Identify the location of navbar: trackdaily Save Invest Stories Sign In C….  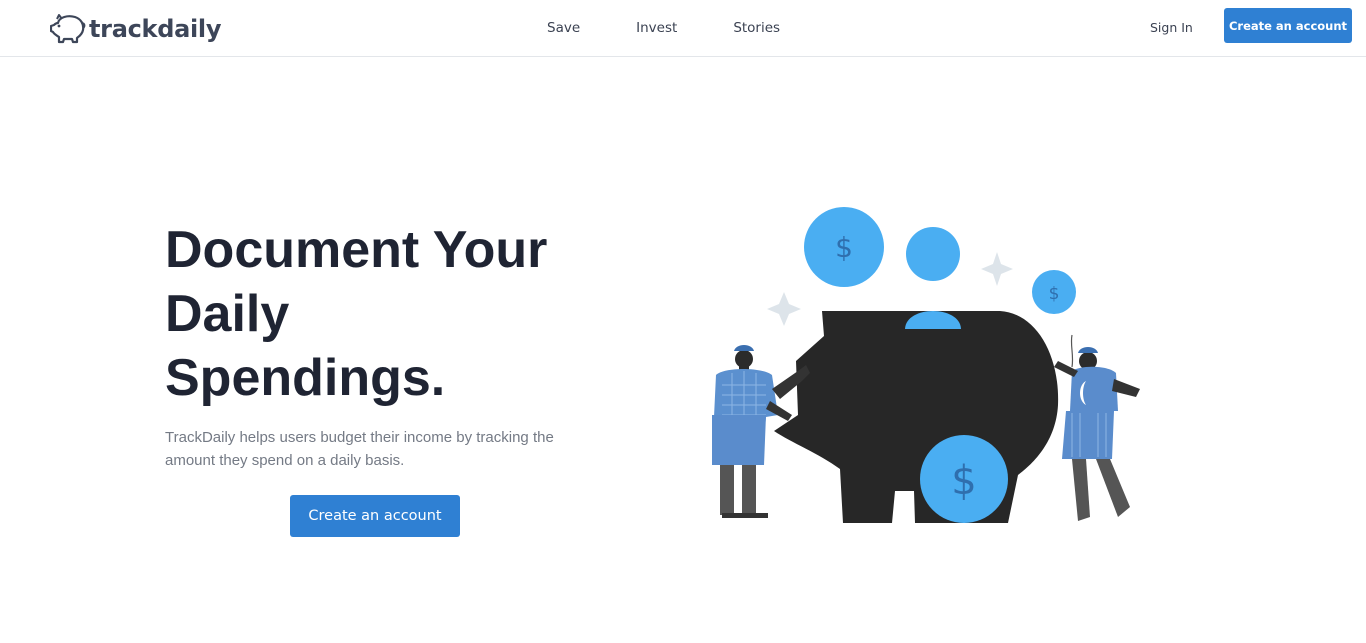
(683, 28).